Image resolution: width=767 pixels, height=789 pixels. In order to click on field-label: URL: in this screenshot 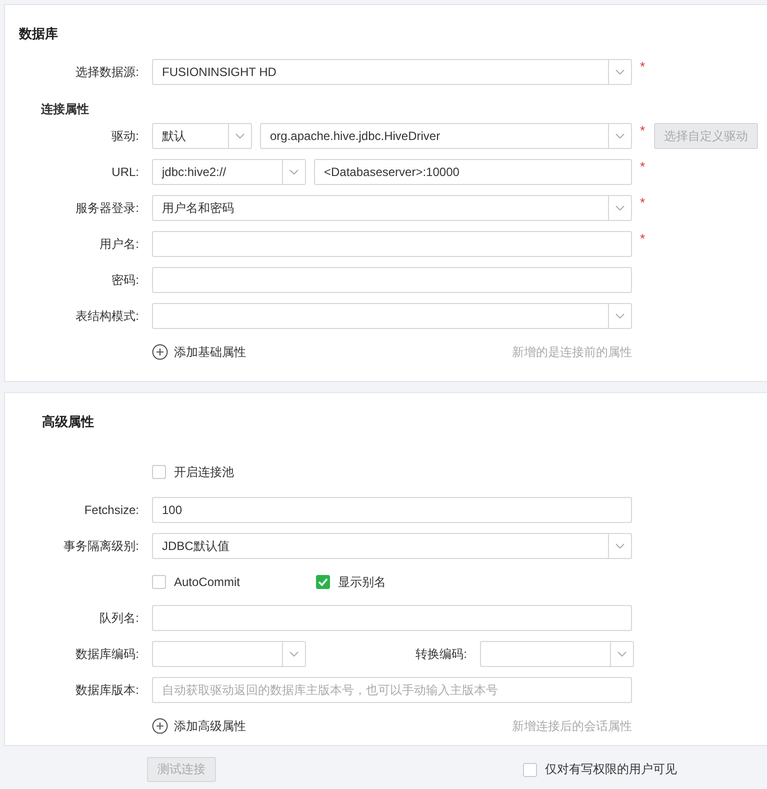, I will do `click(125, 172)`.